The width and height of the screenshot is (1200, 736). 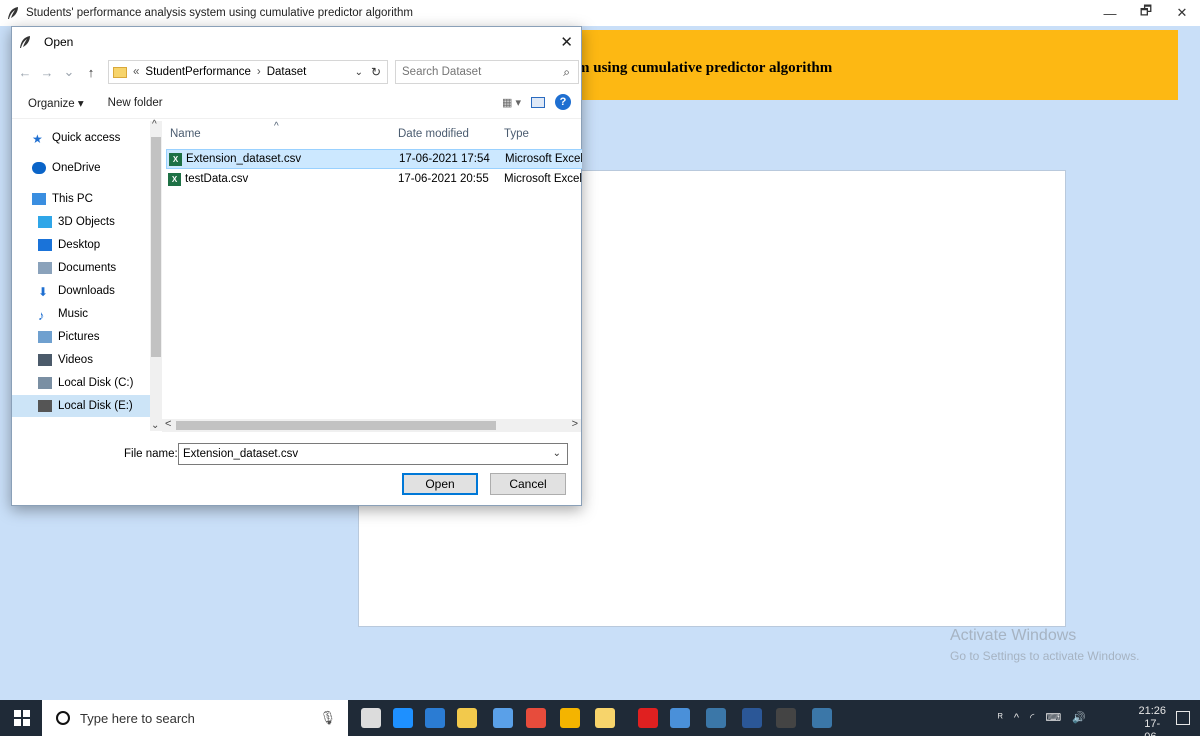 I want to click on column-header-date-modified: Date modified, so click(x=433, y=134).